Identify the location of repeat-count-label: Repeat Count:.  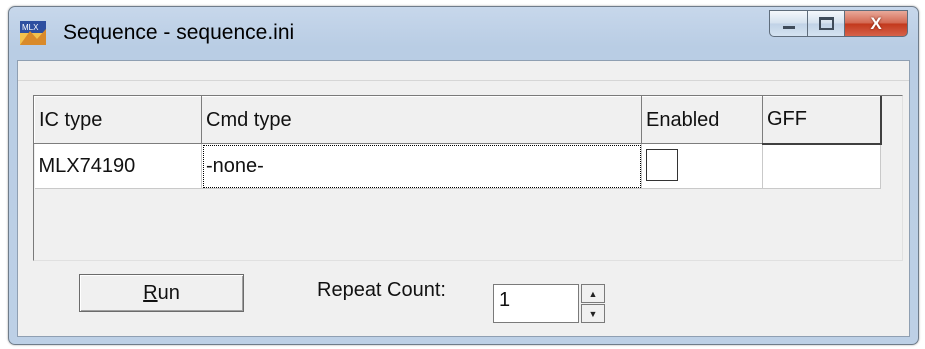
(381, 290).